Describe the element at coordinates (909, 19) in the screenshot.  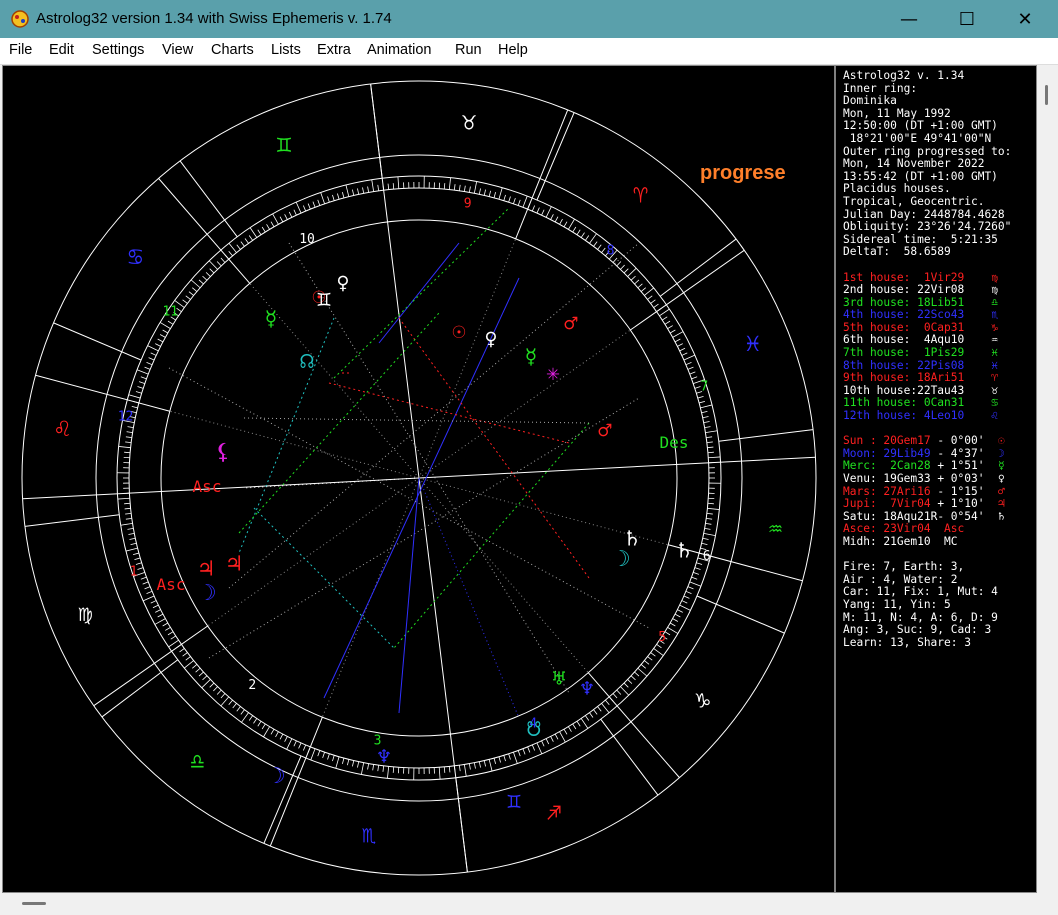
I see `minimize-button: —` at that location.